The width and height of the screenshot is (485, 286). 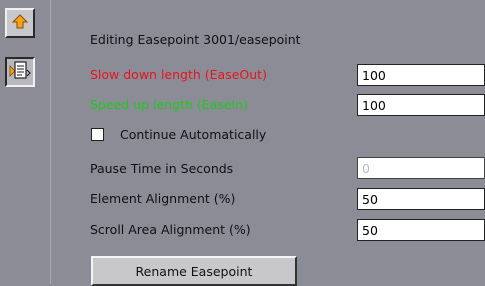 I want to click on document-list-icon, so click(x=20, y=72).